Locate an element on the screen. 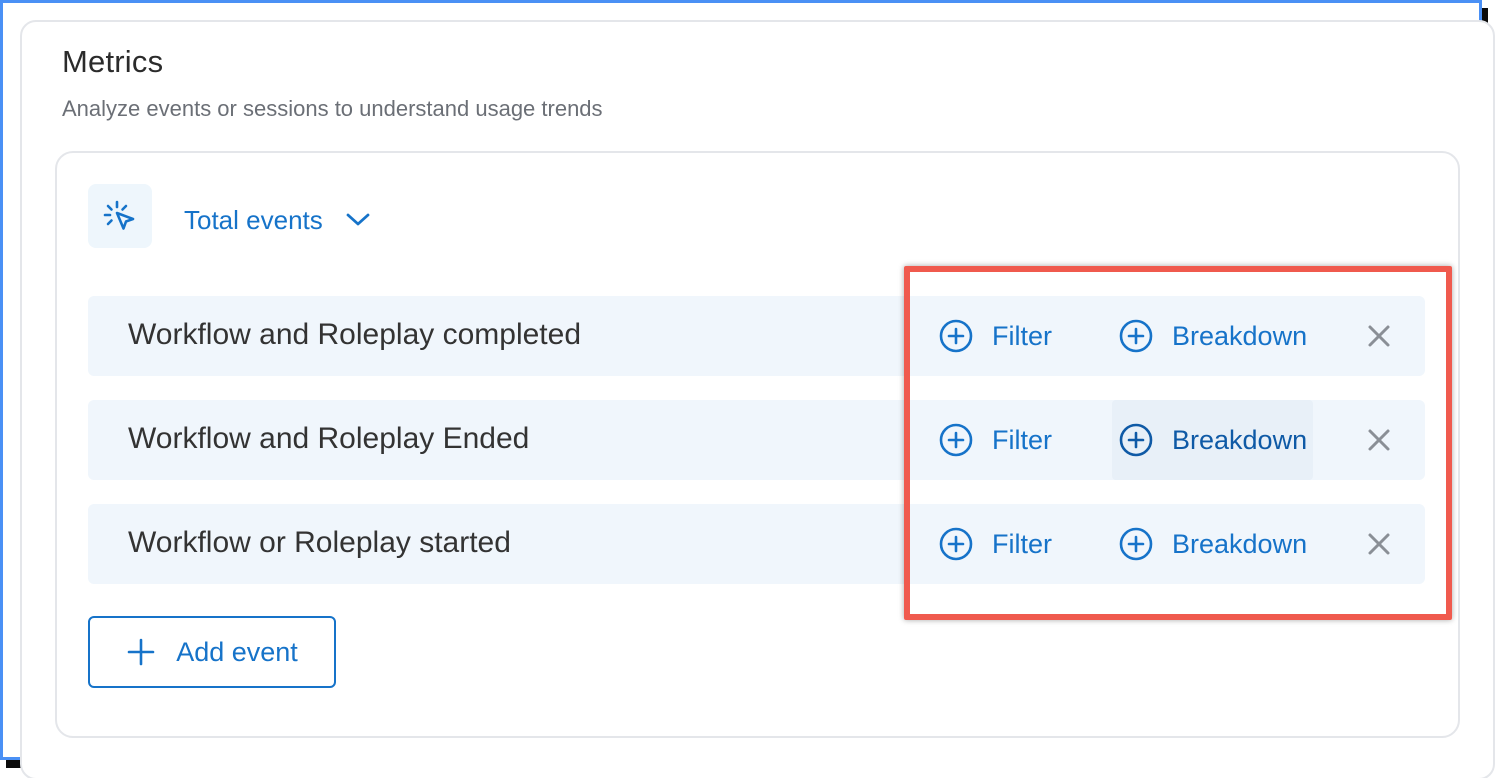  chevron-down-icon is located at coordinates (358, 220).